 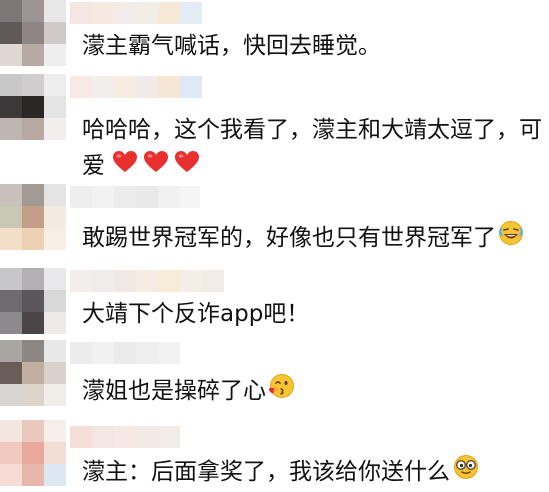 What do you see at coordinates (307, 391) in the screenshot?
I see `comment-text: 濛姐也是操碎了心` at bounding box center [307, 391].